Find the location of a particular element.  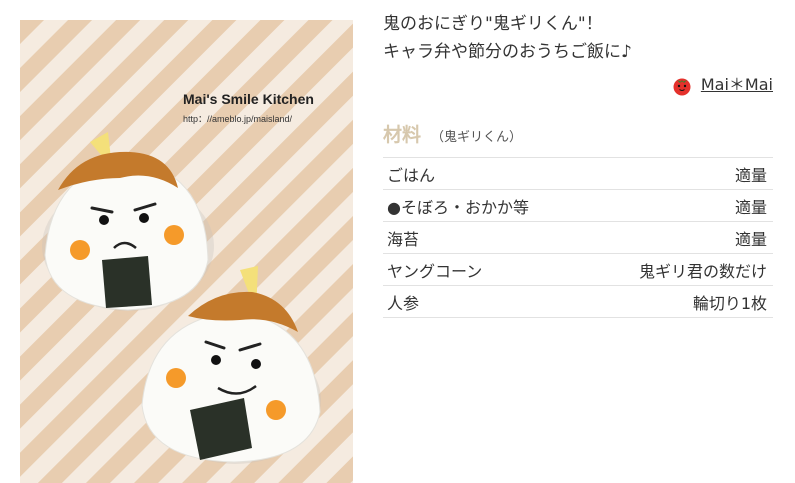

photo-title: Mai's Smile Kitchen is located at coordinates (248, 99).